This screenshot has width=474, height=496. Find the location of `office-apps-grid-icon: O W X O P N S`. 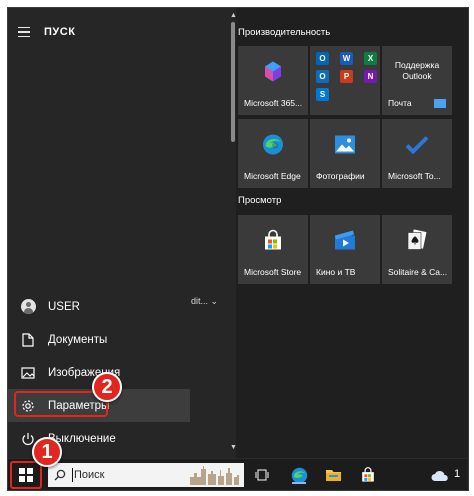

office-apps-grid-icon: O W X O P N S is located at coordinates (347, 76).